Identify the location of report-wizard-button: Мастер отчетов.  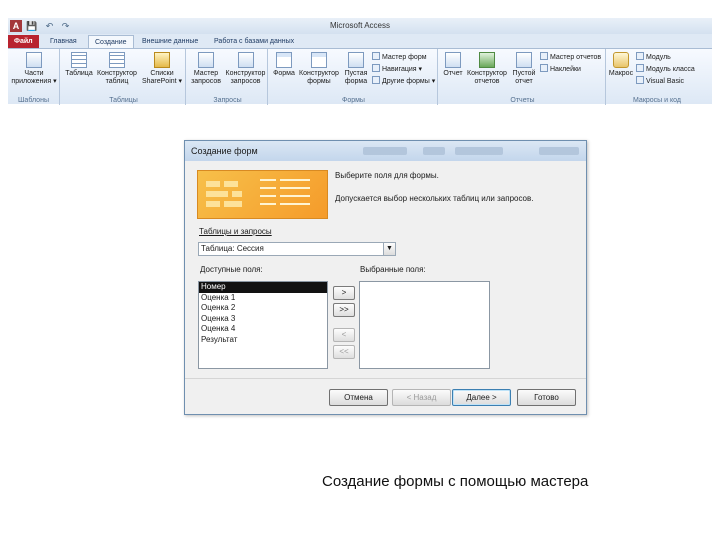
(570, 57).